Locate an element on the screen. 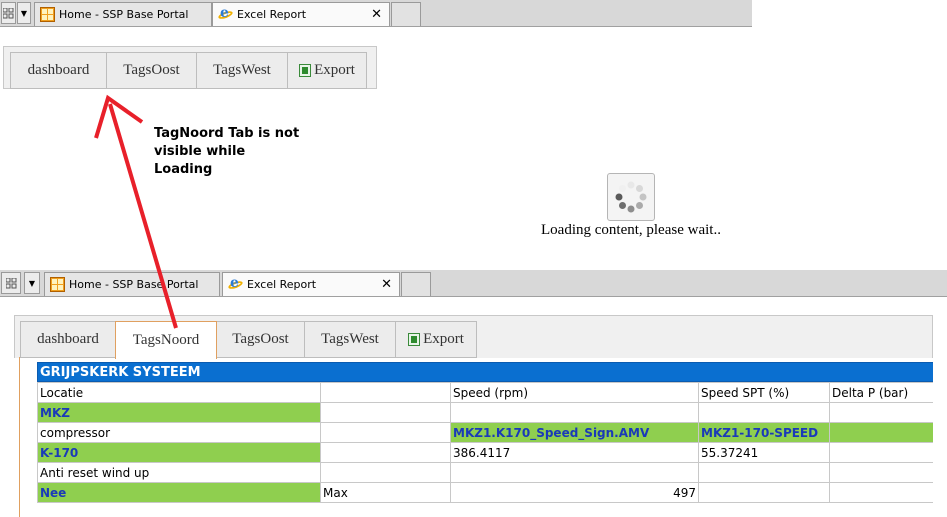 The width and height of the screenshot is (947, 517). table-row: K-170 386.4117 55.37241 is located at coordinates (485, 452).